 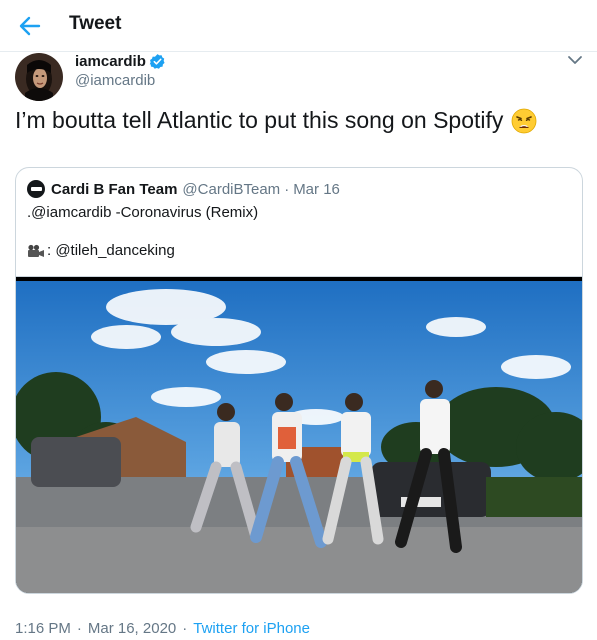 I want to click on chevron-down-icon, so click(x=575, y=60).